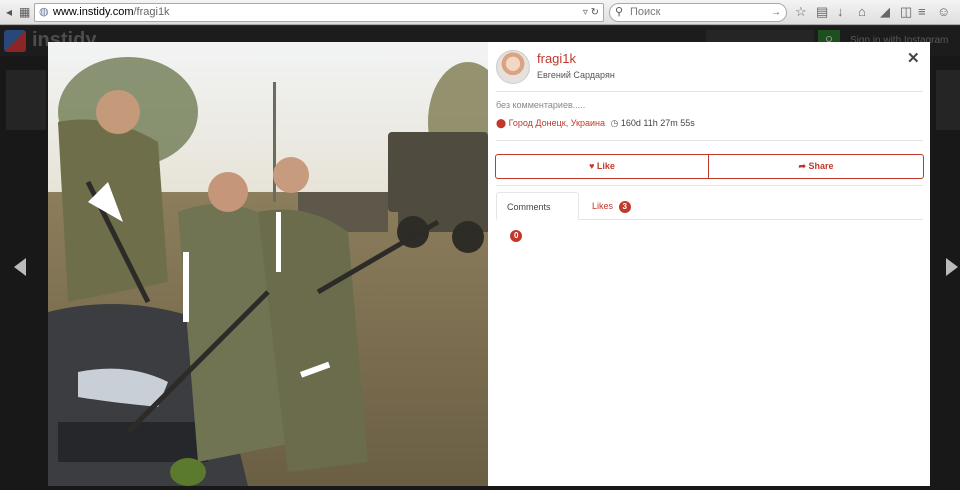  I want to click on username-link: fragi1k, so click(556, 58).